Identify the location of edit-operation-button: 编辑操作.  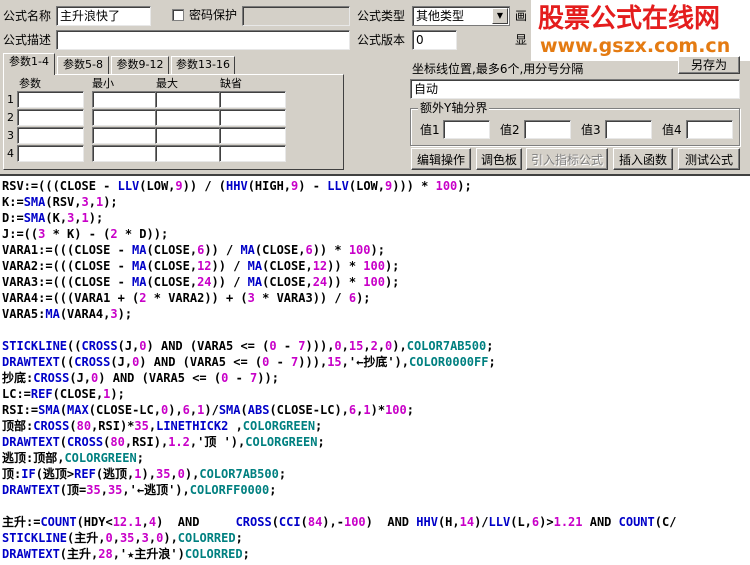
(441, 159).